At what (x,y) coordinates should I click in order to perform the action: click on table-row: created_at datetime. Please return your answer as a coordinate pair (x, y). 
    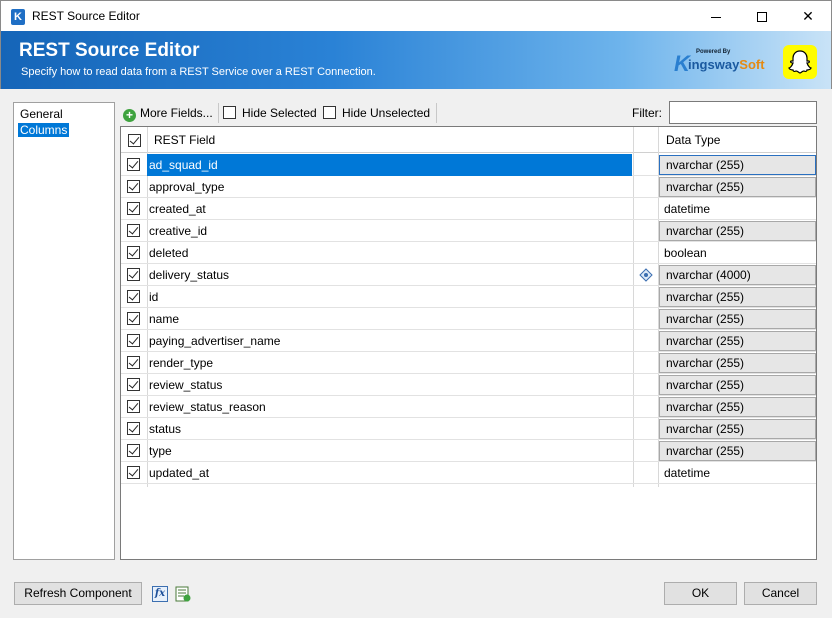
    Looking at the image, I should click on (468, 209).